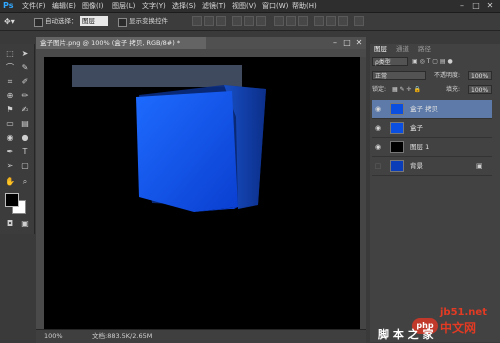  I want to click on align-left-icon, so click(237, 21).